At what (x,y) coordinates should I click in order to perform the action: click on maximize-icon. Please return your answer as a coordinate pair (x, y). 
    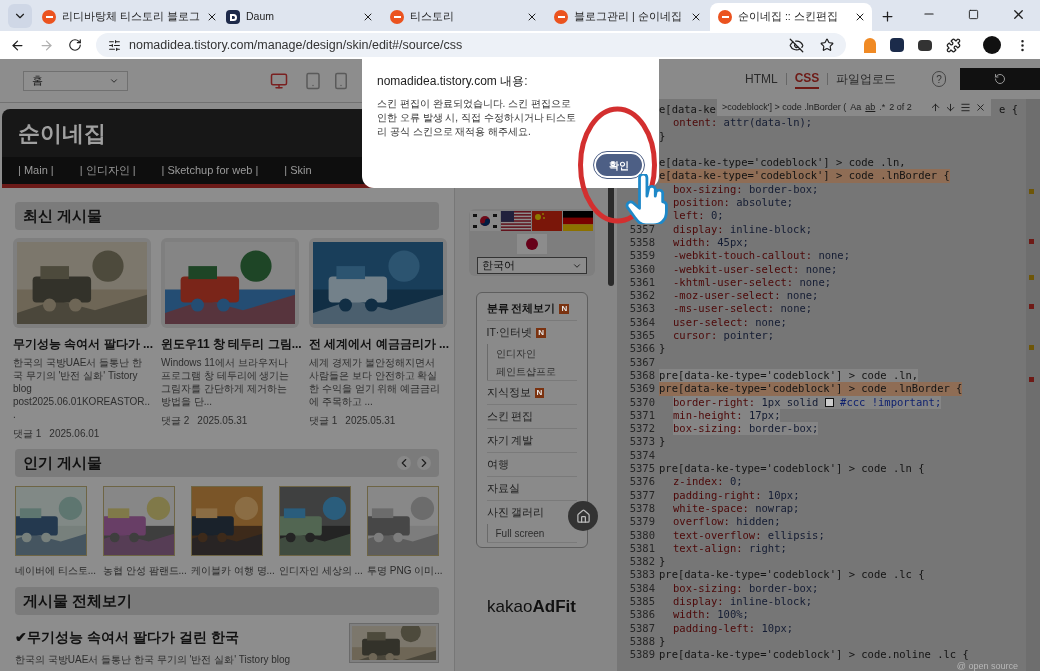
    Looking at the image, I should click on (973, 14).